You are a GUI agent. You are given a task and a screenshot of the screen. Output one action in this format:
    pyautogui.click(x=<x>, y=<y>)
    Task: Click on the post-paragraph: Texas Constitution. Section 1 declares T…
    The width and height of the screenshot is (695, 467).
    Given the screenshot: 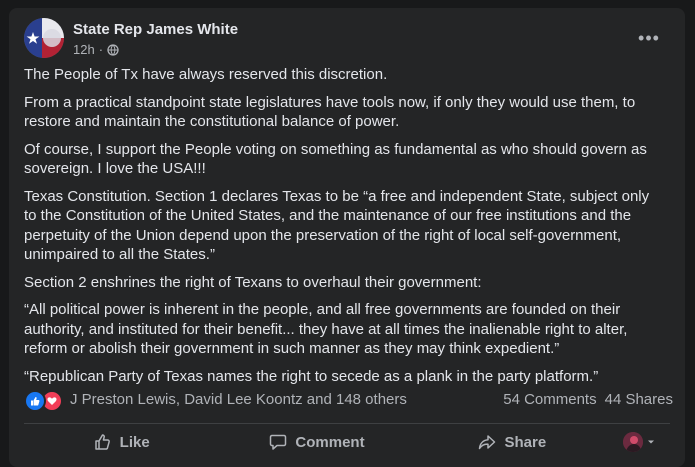 What is the action you would take?
    pyautogui.click(x=337, y=225)
    